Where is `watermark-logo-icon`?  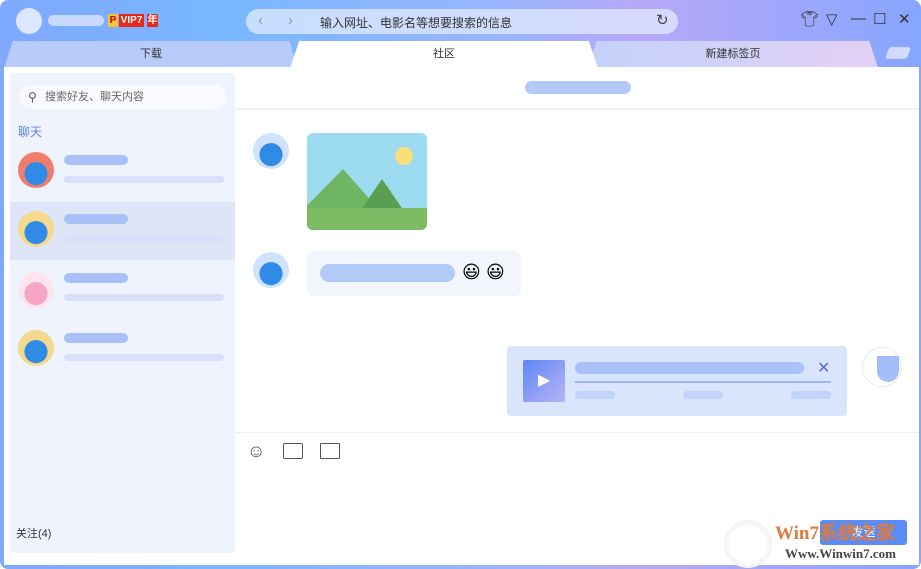
watermark-logo-icon is located at coordinates (748, 544).